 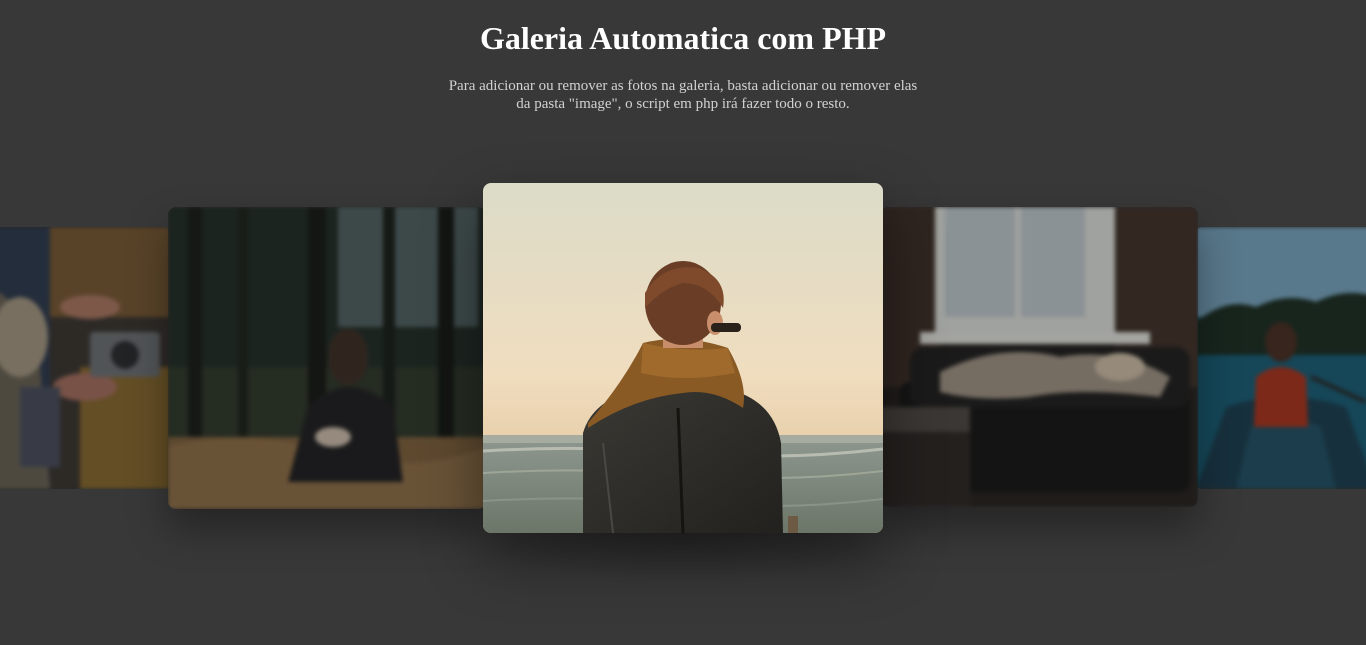 I want to click on slide-sleeping-couch, so click(x=1039, y=357).